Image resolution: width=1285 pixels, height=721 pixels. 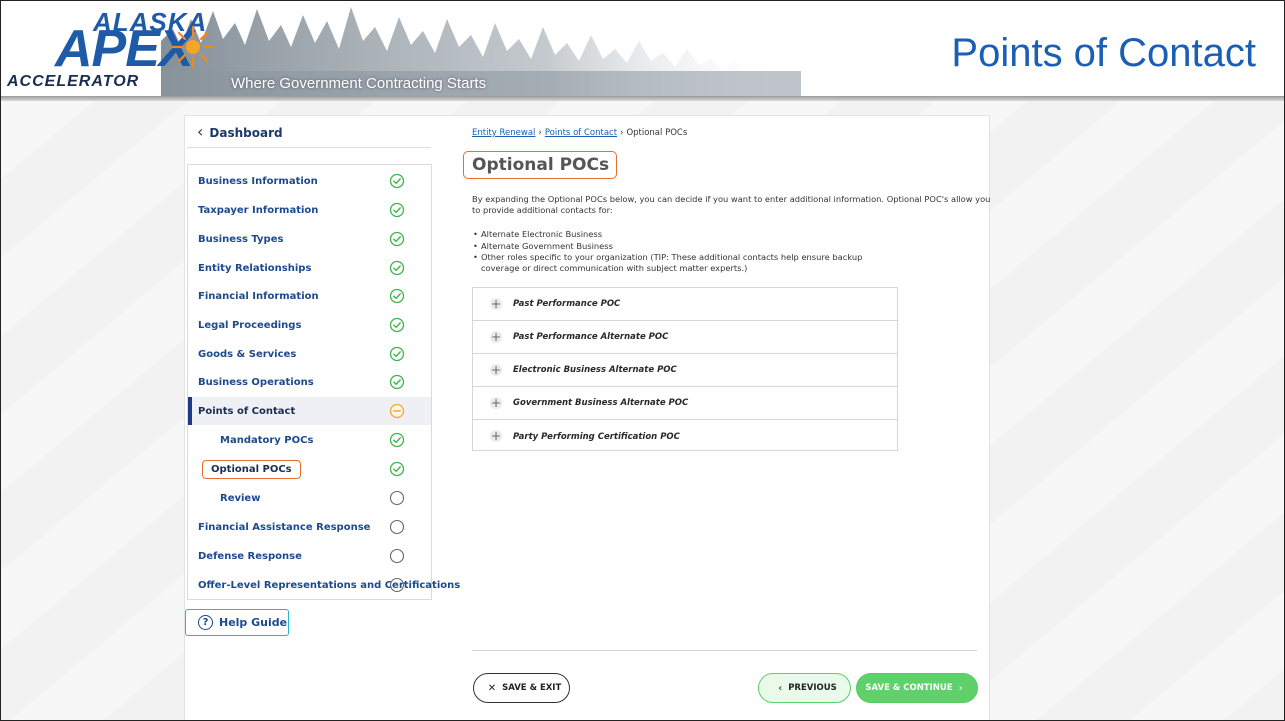 What do you see at coordinates (258, 210) in the screenshot?
I see `sidebar-item-label: Taxpayer Information` at bounding box center [258, 210].